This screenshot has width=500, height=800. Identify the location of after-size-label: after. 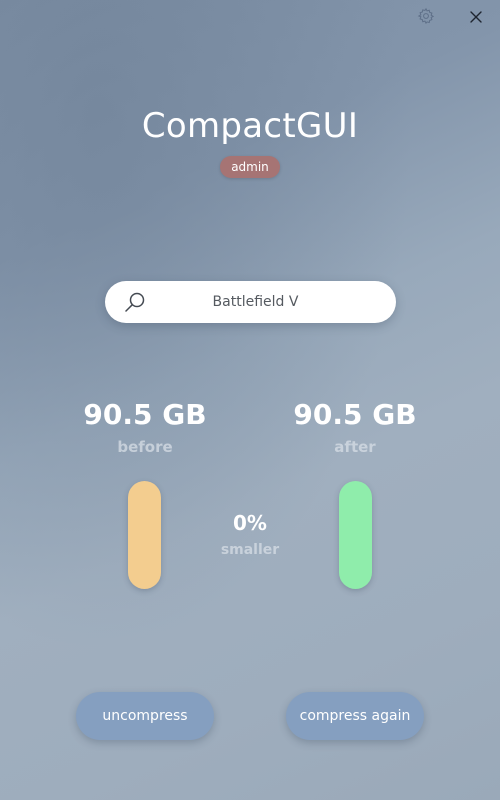
(355, 447).